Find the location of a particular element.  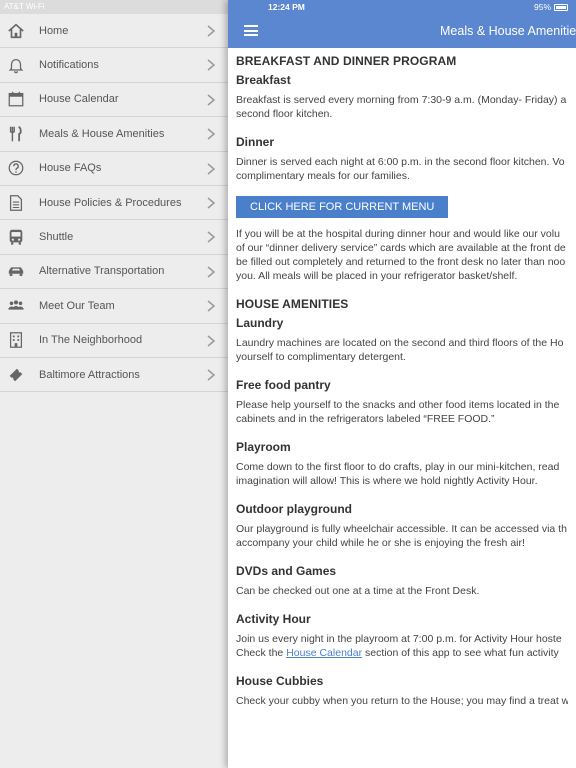

battery-fill is located at coordinates (561, 7).